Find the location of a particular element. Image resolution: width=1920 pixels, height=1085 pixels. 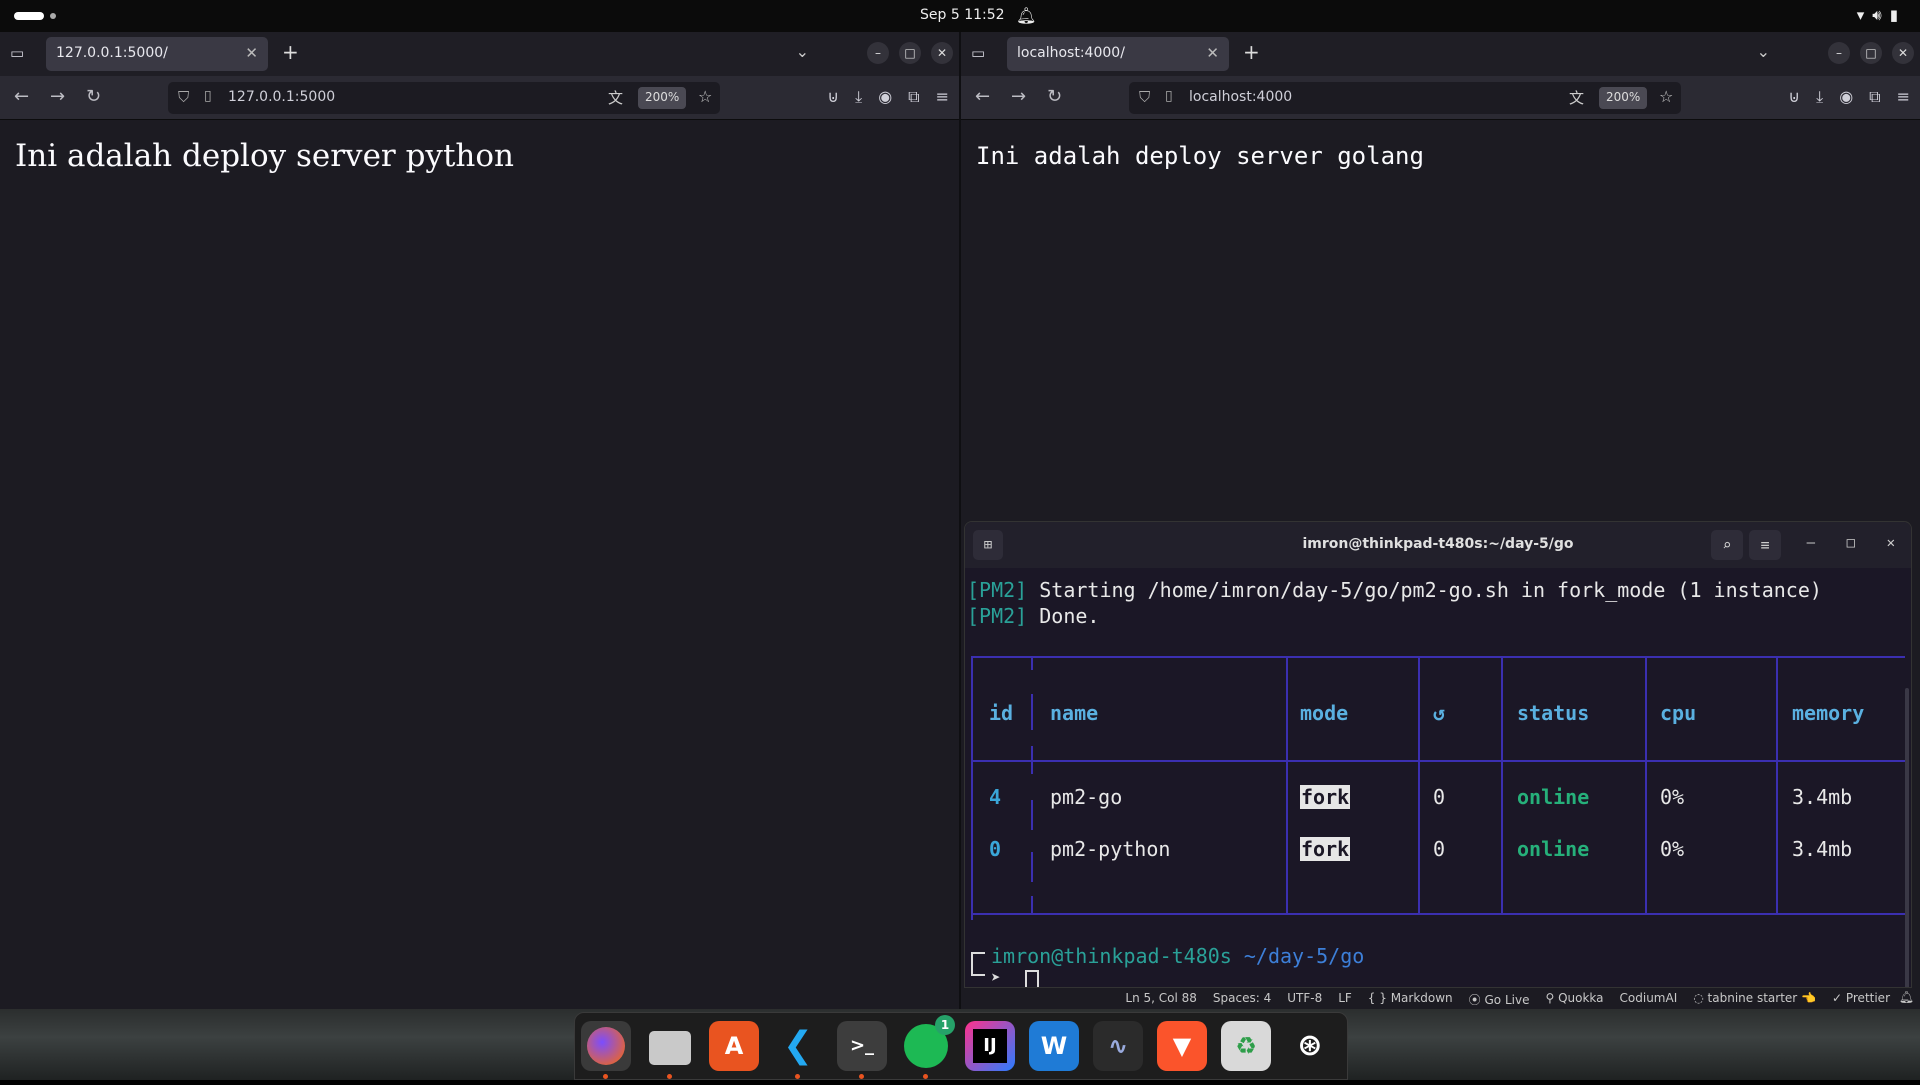

text-cursor is located at coordinates (1032, 978).